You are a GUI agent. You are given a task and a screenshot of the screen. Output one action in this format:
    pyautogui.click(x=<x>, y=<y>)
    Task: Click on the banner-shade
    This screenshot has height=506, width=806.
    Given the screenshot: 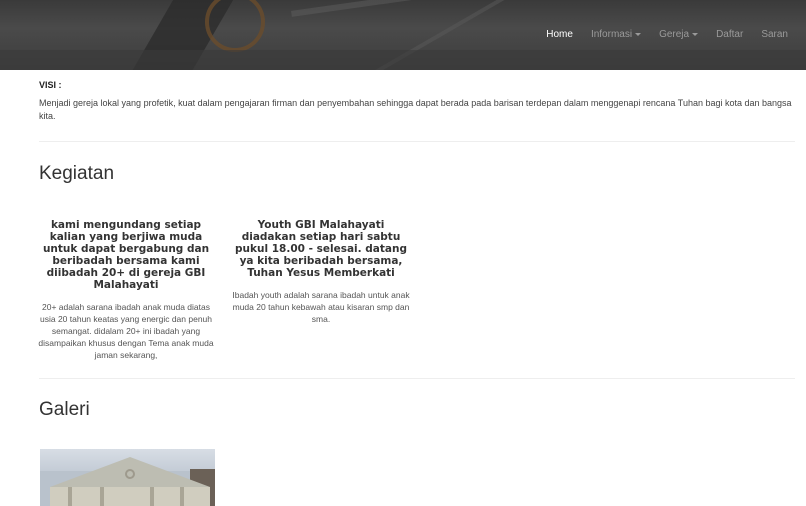 What is the action you would take?
    pyautogui.click(x=403, y=60)
    